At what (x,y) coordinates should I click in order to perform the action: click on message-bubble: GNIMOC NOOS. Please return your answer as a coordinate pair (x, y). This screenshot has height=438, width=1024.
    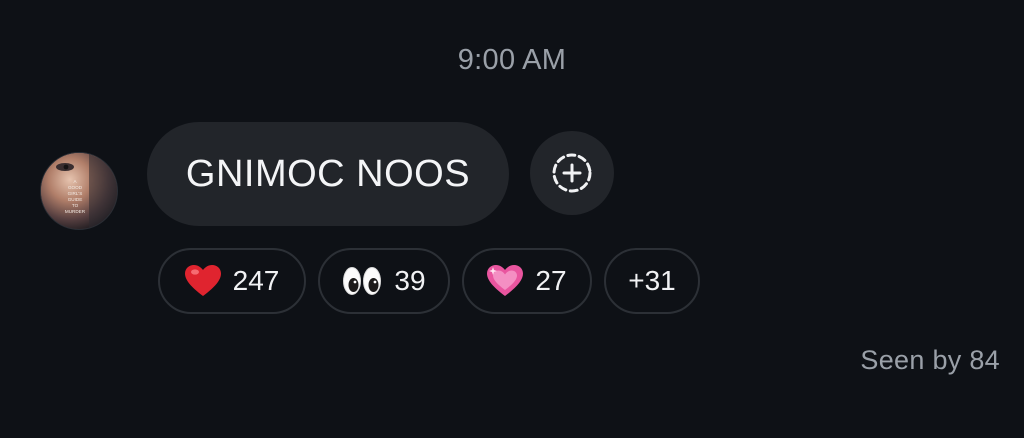
    Looking at the image, I should click on (328, 174).